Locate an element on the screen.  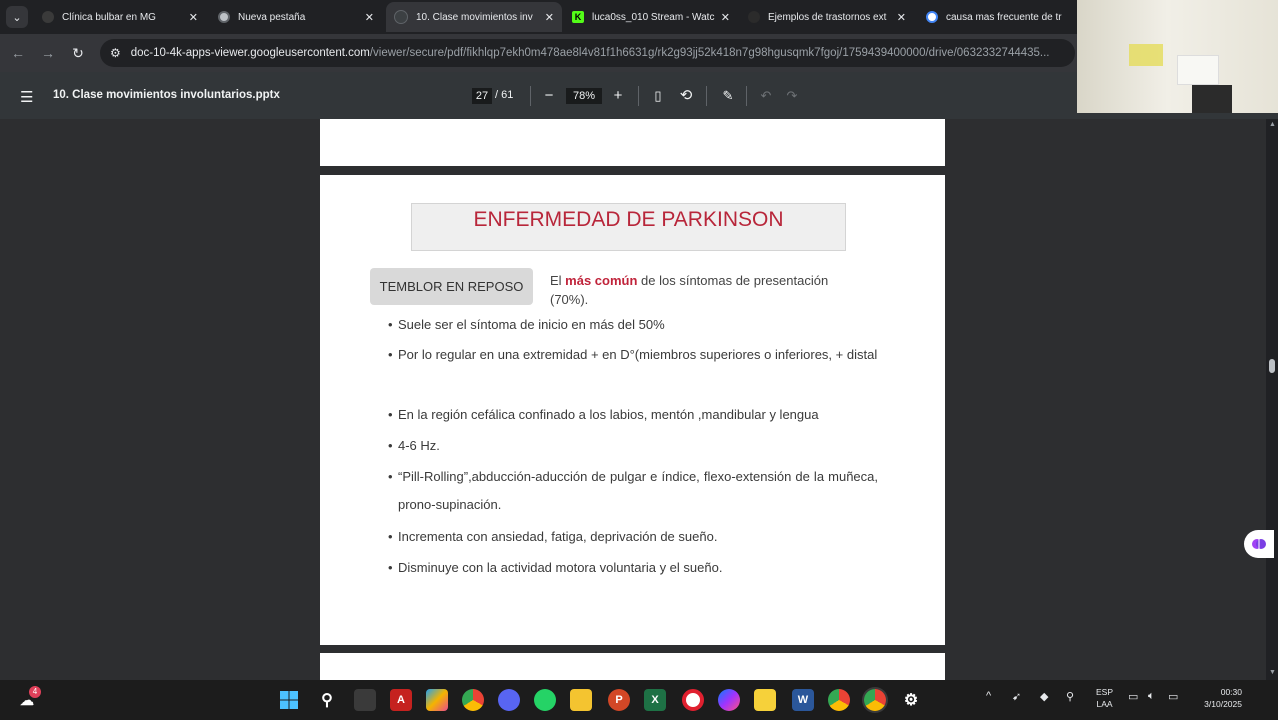
page-number-input: 27 is located at coordinates (482, 96).